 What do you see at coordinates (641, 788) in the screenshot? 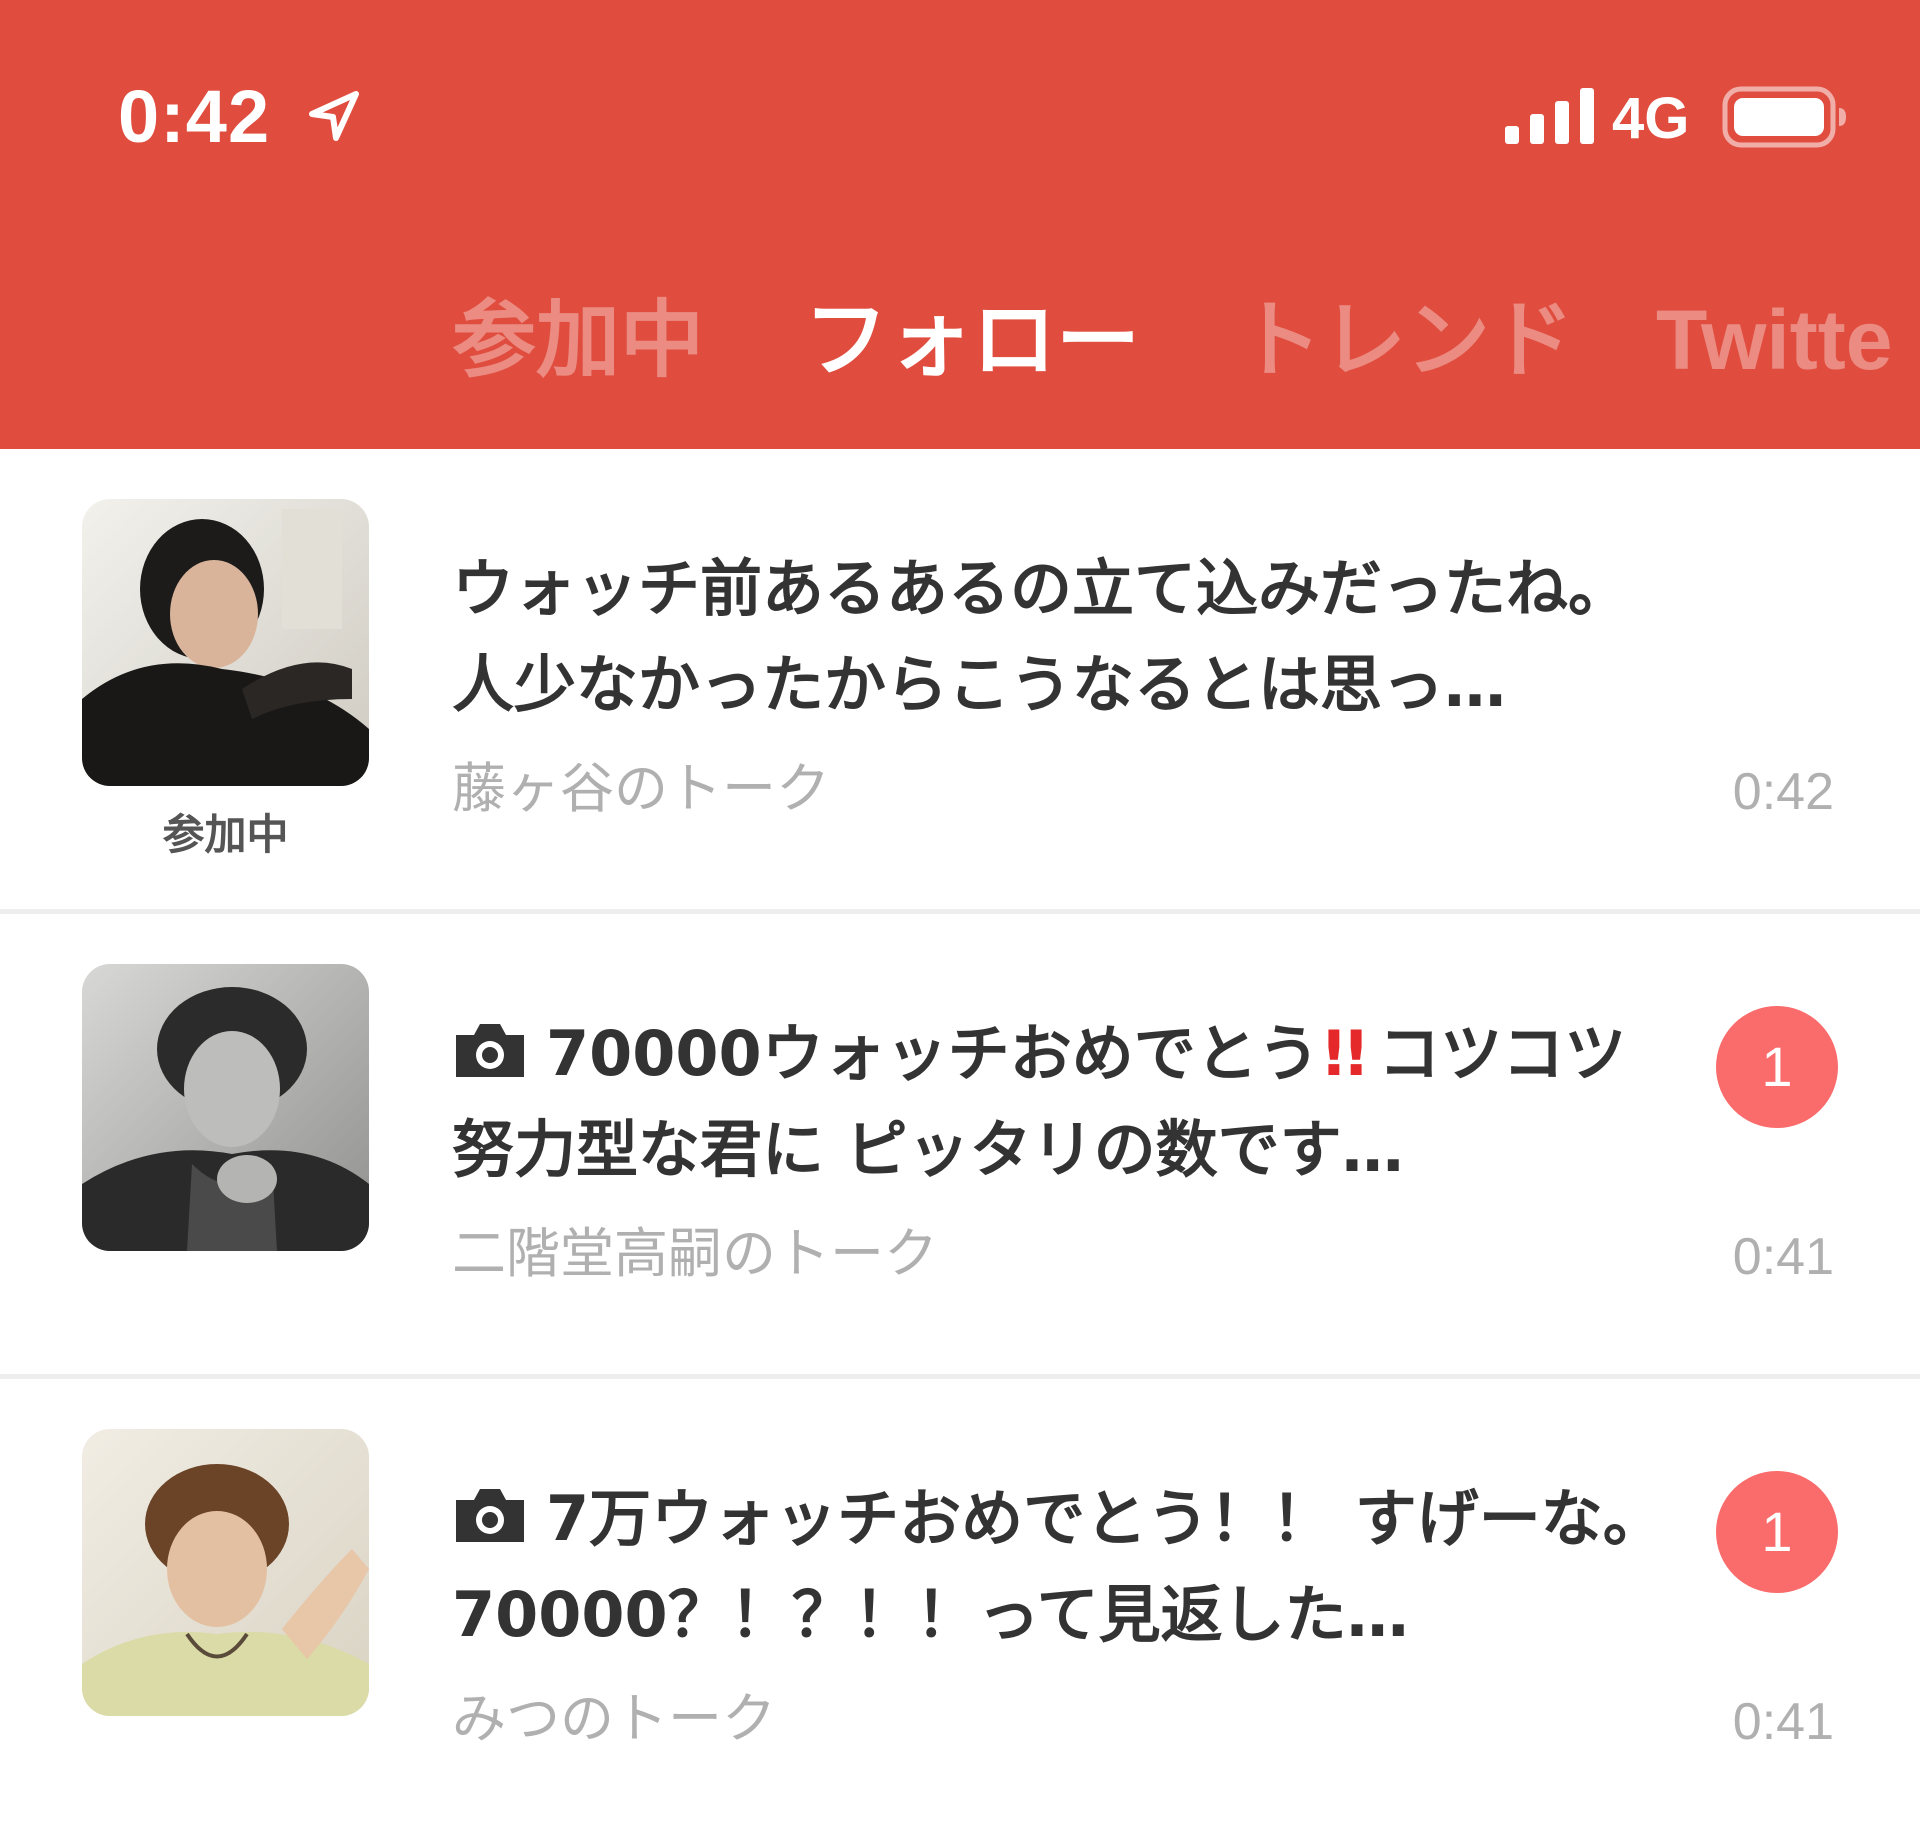
I see `talk-name: 藤ヶ谷のトーク` at bounding box center [641, 788].